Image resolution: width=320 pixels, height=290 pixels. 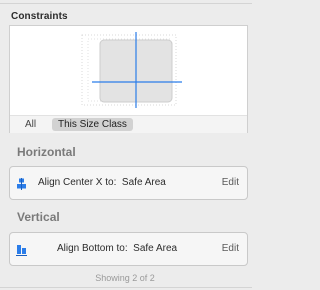 I want to click on constraint-diagram, so click(x=131, y=70).